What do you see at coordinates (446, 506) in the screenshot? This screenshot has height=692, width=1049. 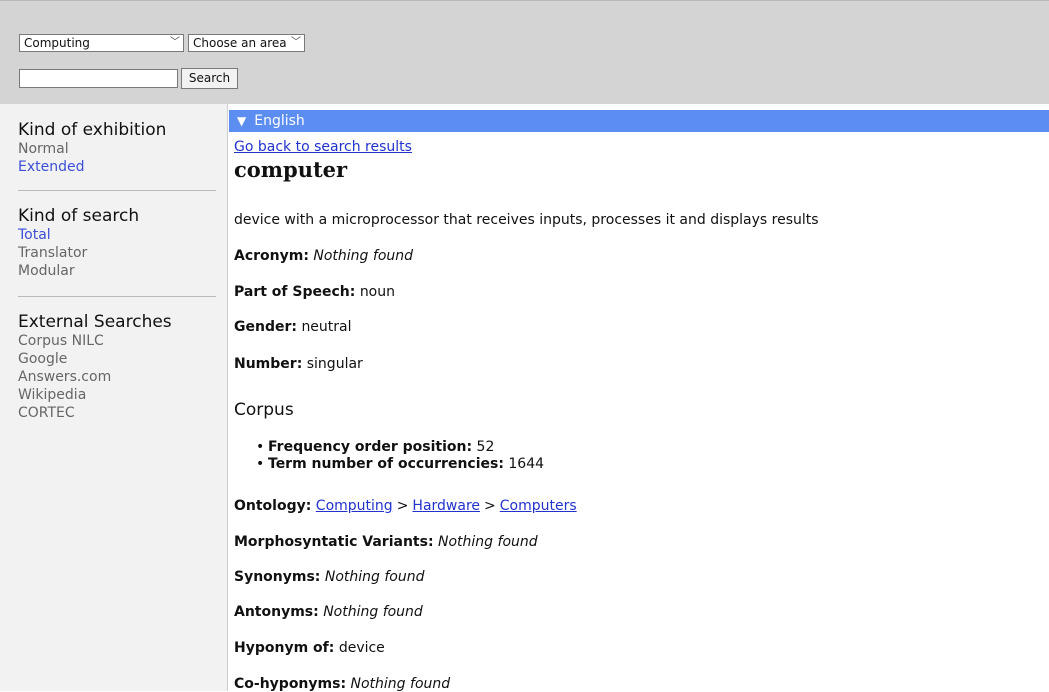 I see `ontology-link-hardware: Hardware` at bounding box center [446, 506].